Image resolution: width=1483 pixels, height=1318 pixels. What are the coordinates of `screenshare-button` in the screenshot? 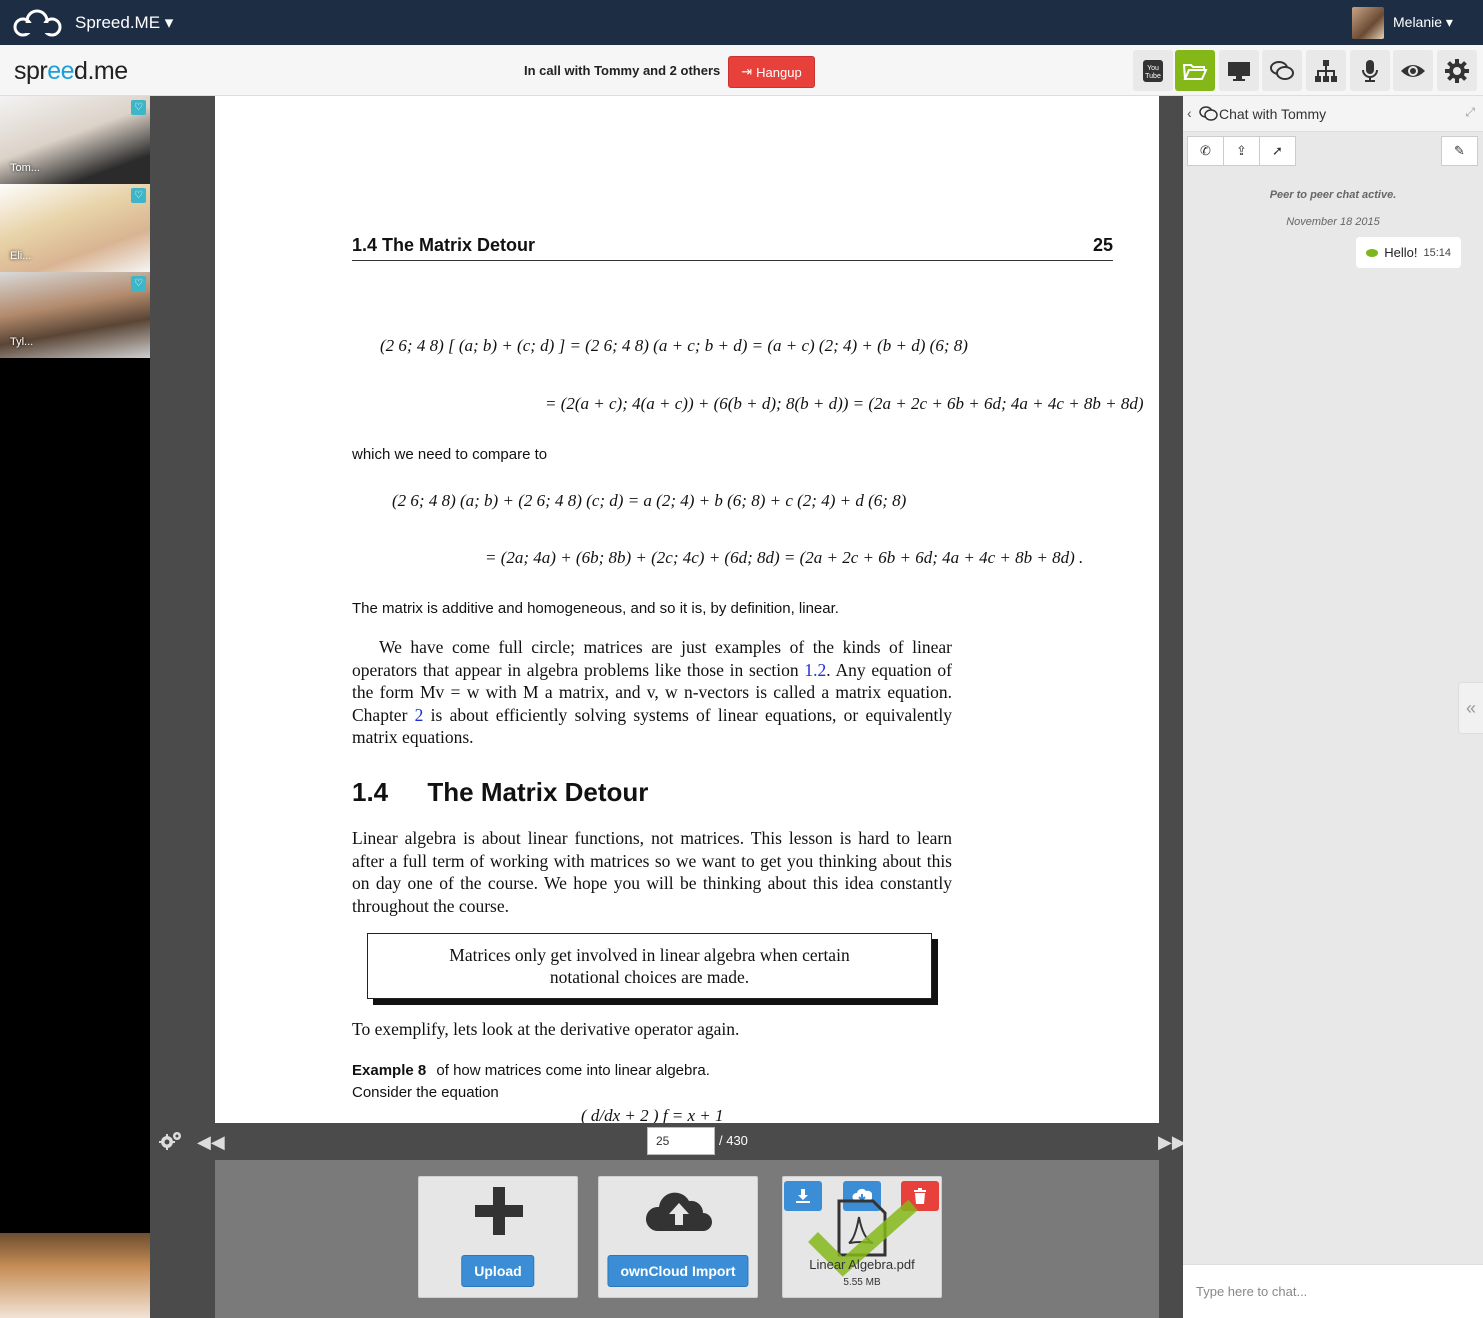 It's located at (1239, 70).